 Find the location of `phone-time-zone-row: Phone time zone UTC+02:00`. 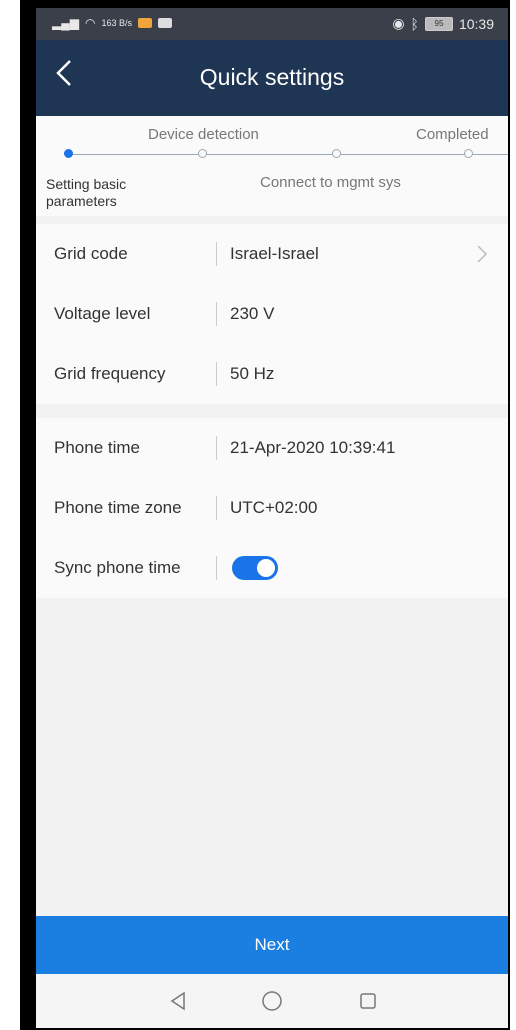

phone-time-zone-row: Phone time zone UTC+02:00 is located at coordinates (272, 508).